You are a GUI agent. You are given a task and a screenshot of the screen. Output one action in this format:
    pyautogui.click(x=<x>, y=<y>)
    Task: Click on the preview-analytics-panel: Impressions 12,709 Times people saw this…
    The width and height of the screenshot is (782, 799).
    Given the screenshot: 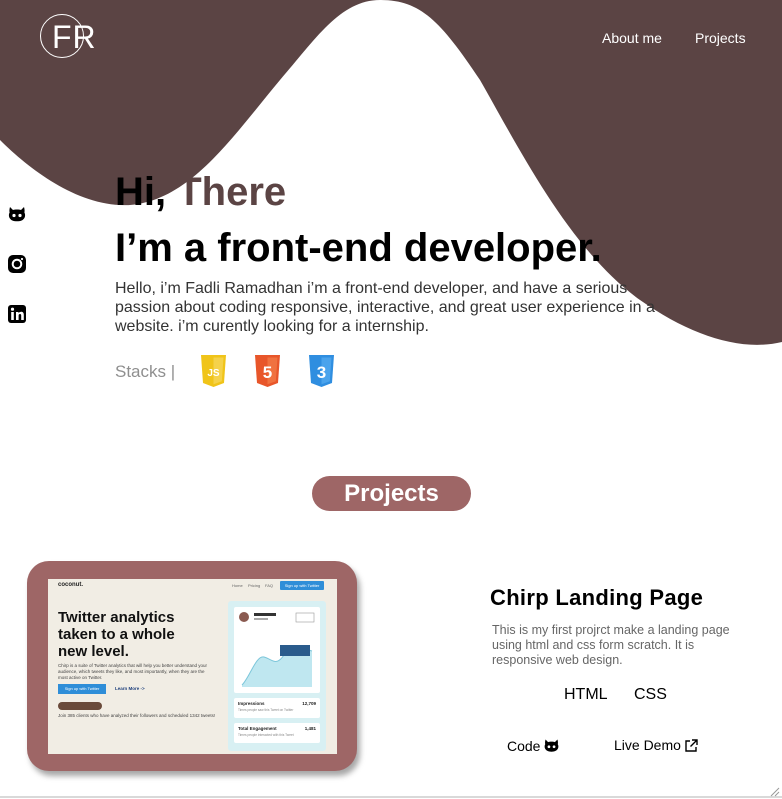 What is the action you would take?
    pyautogui.click(x=277, y=676)
    